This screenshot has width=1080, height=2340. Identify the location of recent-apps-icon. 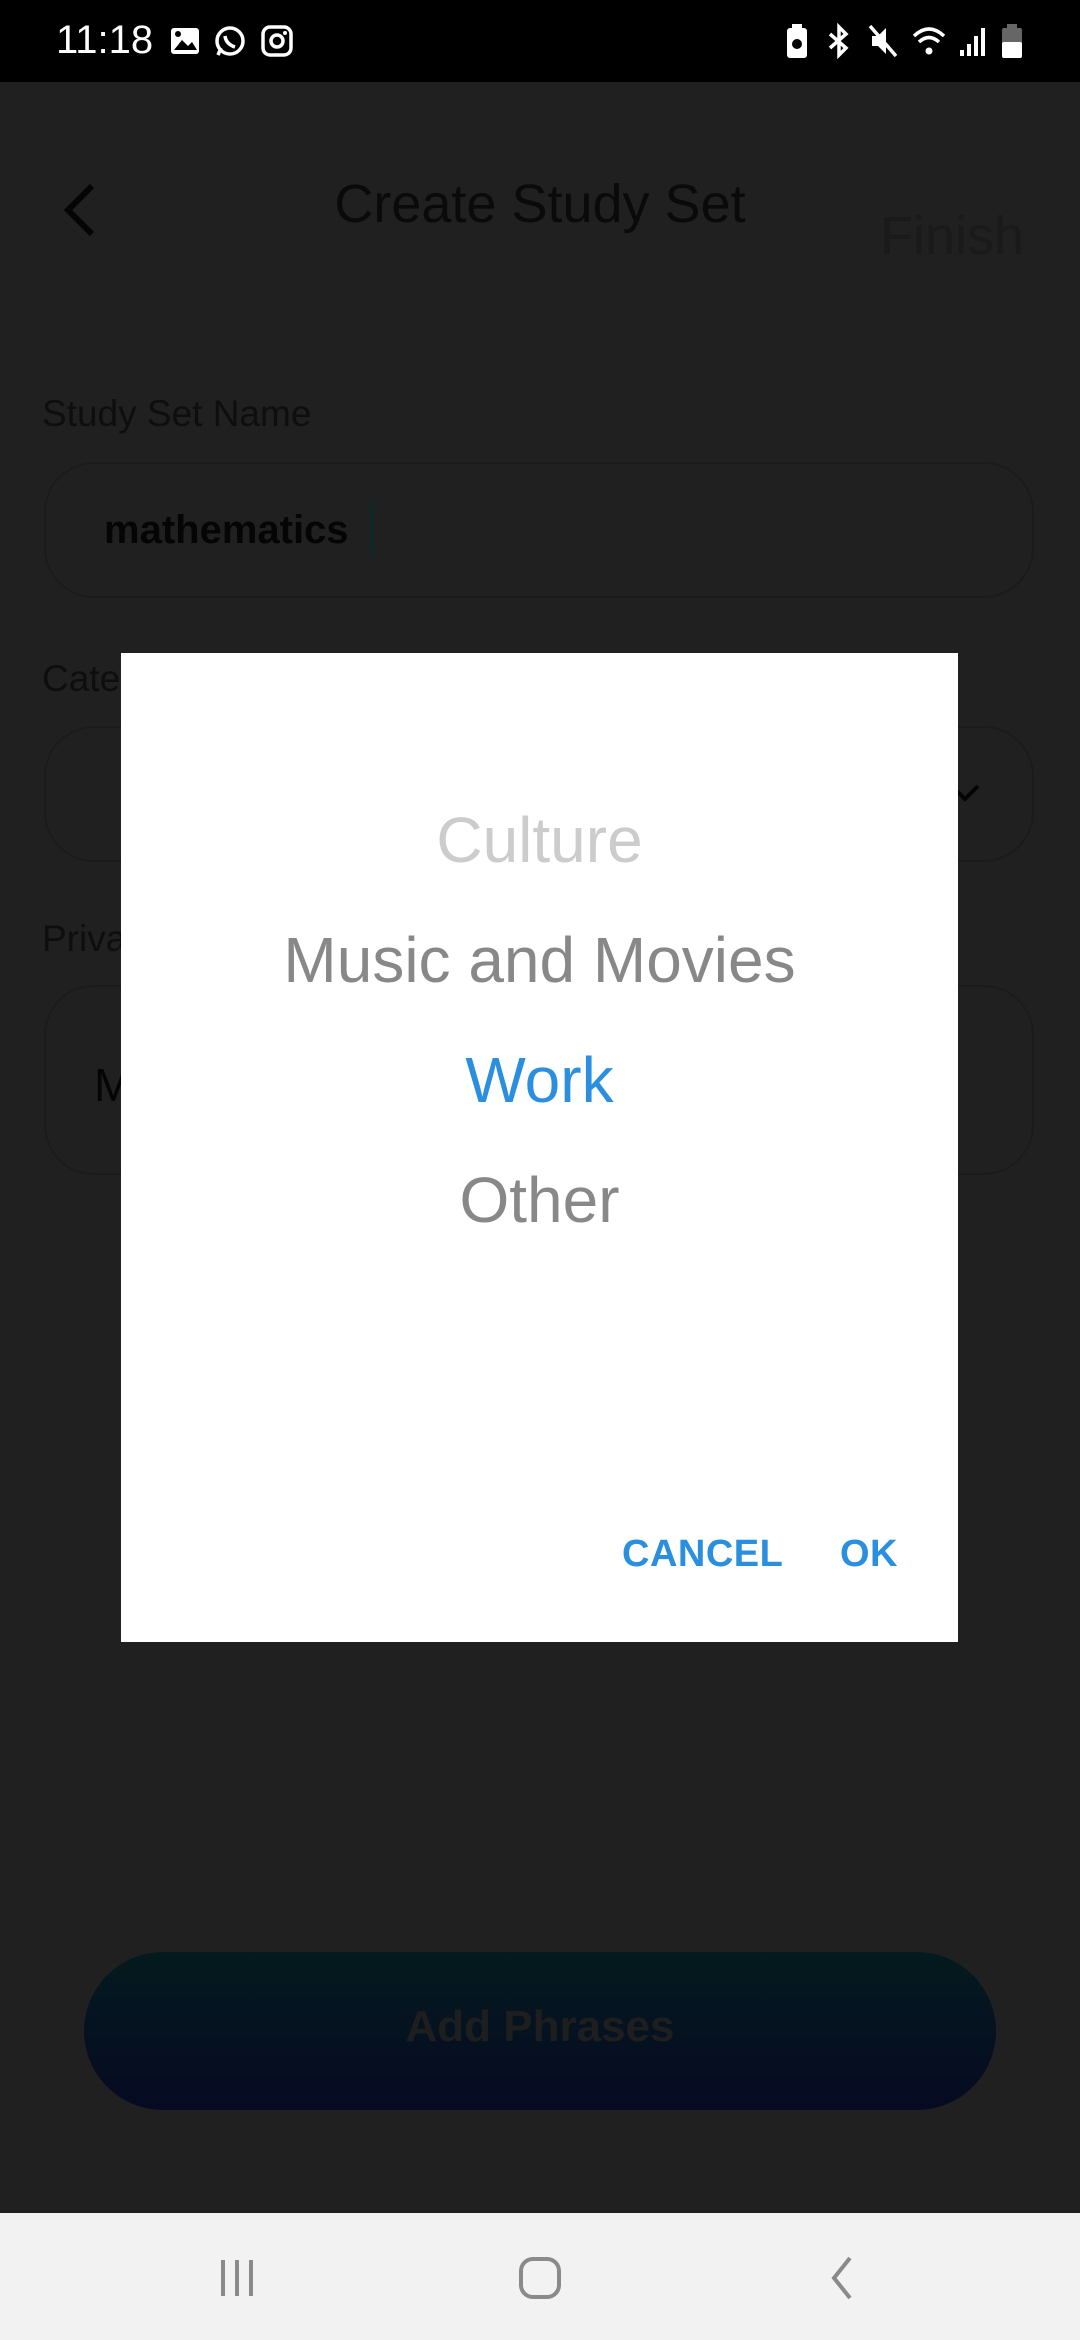
(237, 2278).